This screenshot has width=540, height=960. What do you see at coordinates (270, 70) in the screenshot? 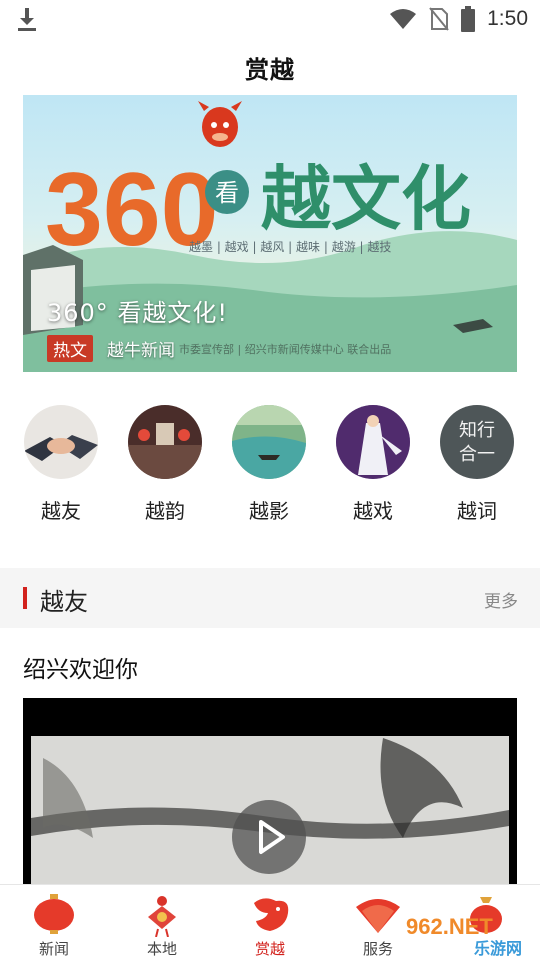
I see `page-title: 赏越` at bounding box center [270, 70].